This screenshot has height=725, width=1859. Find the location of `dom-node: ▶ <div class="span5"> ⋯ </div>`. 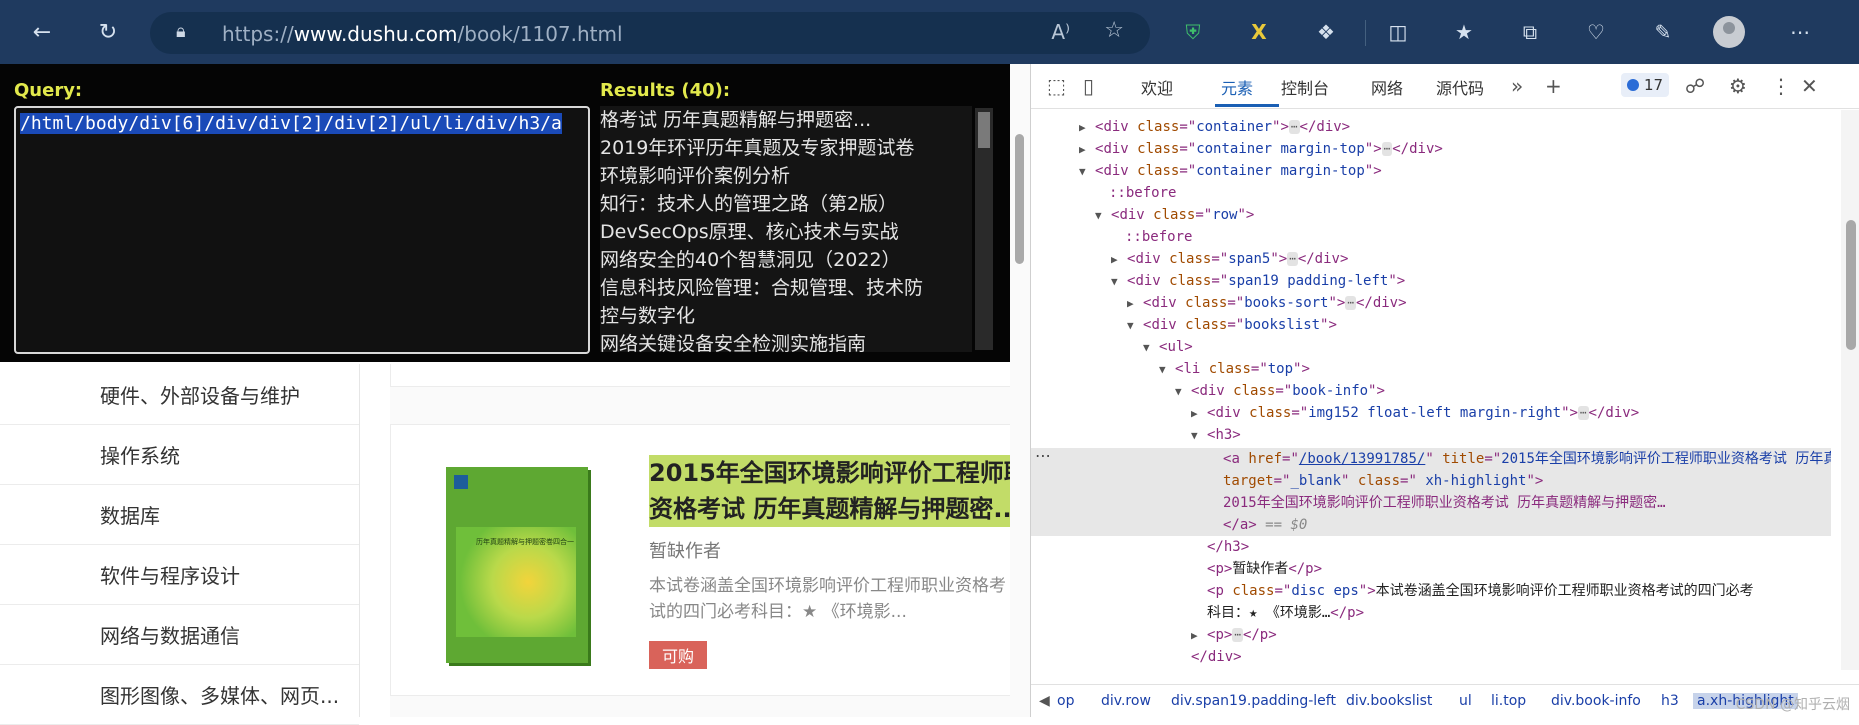

dom-node: ▶ <div class="span5"> ⋯ </div> is located at coordinates (1431, 259).